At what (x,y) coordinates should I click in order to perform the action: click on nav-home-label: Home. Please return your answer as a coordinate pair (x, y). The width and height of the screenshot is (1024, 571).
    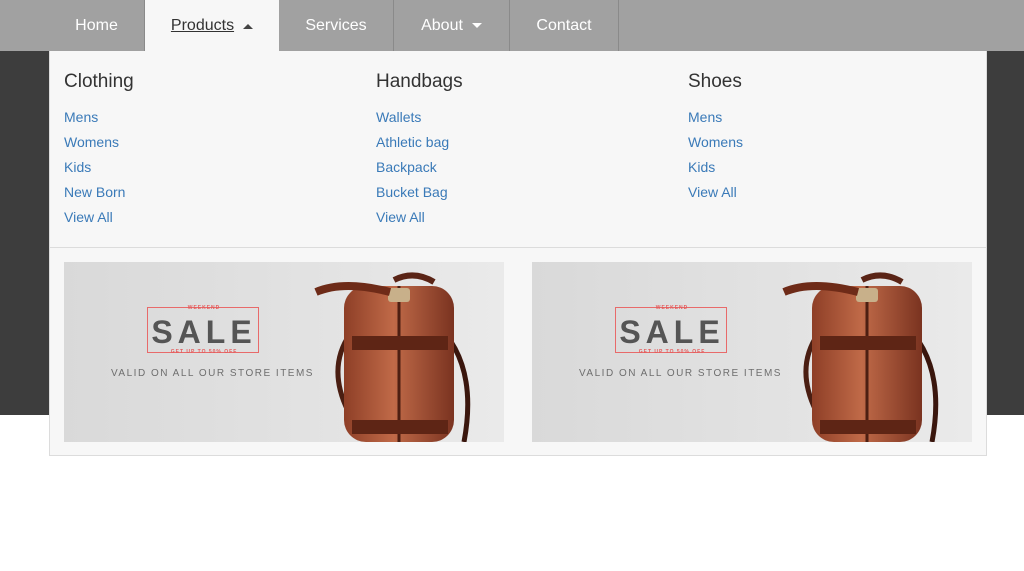
    Looking at the image, I should click on (96, 25).